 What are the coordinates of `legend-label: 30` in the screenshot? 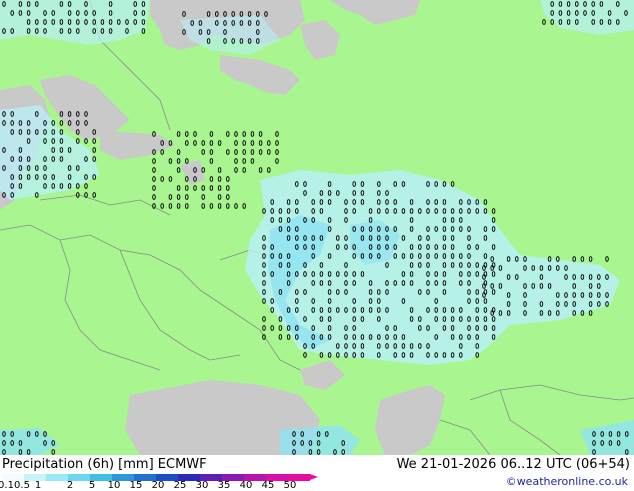 It's located at (202, 485).